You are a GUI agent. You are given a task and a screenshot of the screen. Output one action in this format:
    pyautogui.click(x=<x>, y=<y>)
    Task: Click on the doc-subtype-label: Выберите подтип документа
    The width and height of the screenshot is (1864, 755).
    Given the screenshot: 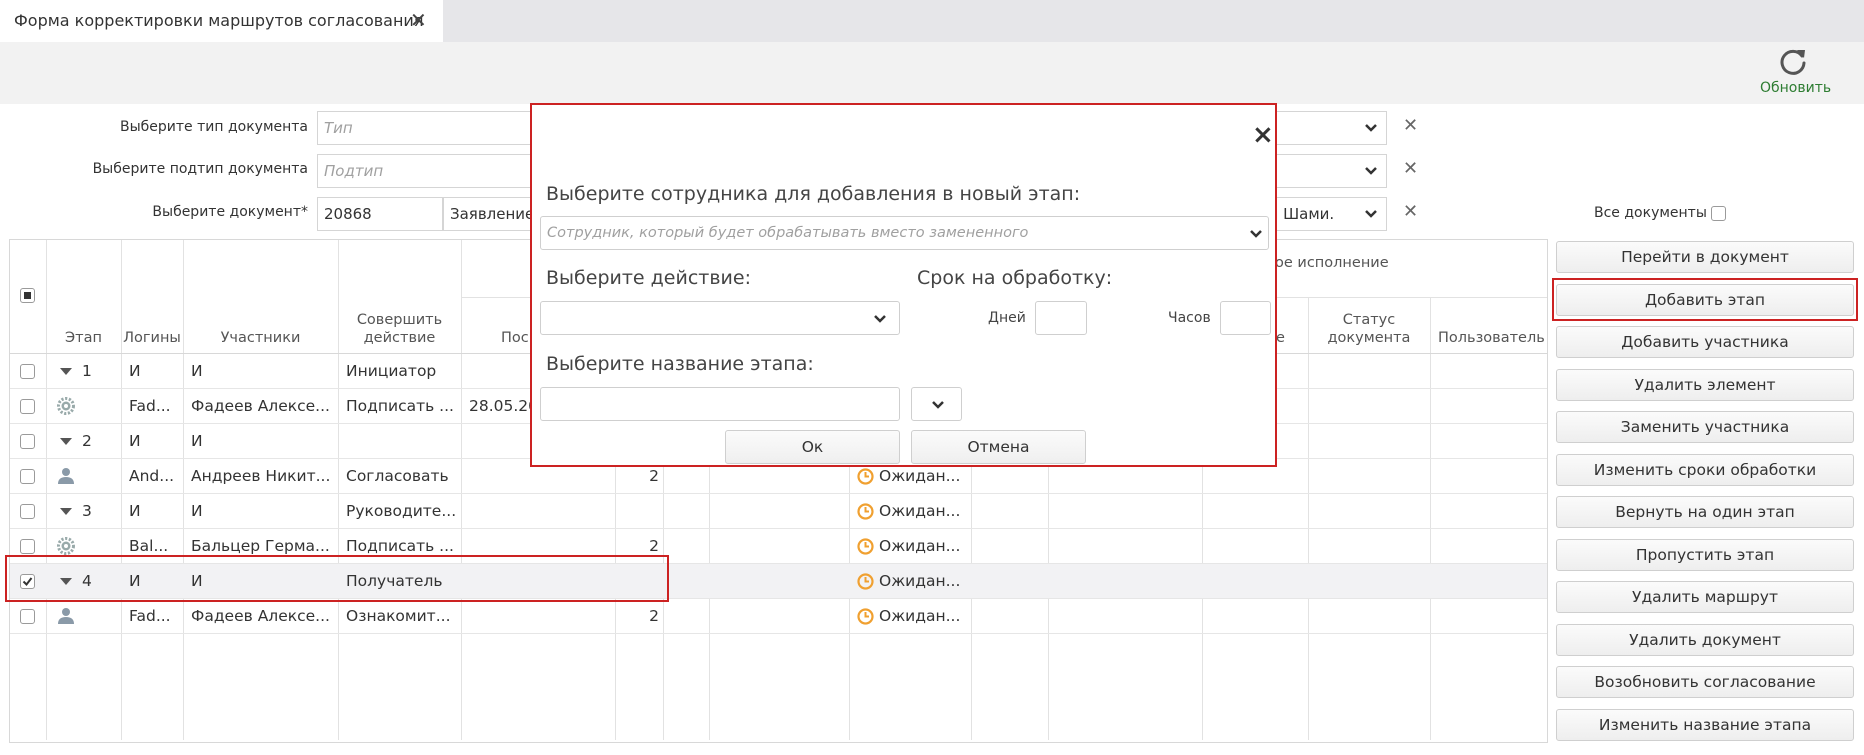 What is the action you would take?
    pyautogui.click(x=200, y=169)
    